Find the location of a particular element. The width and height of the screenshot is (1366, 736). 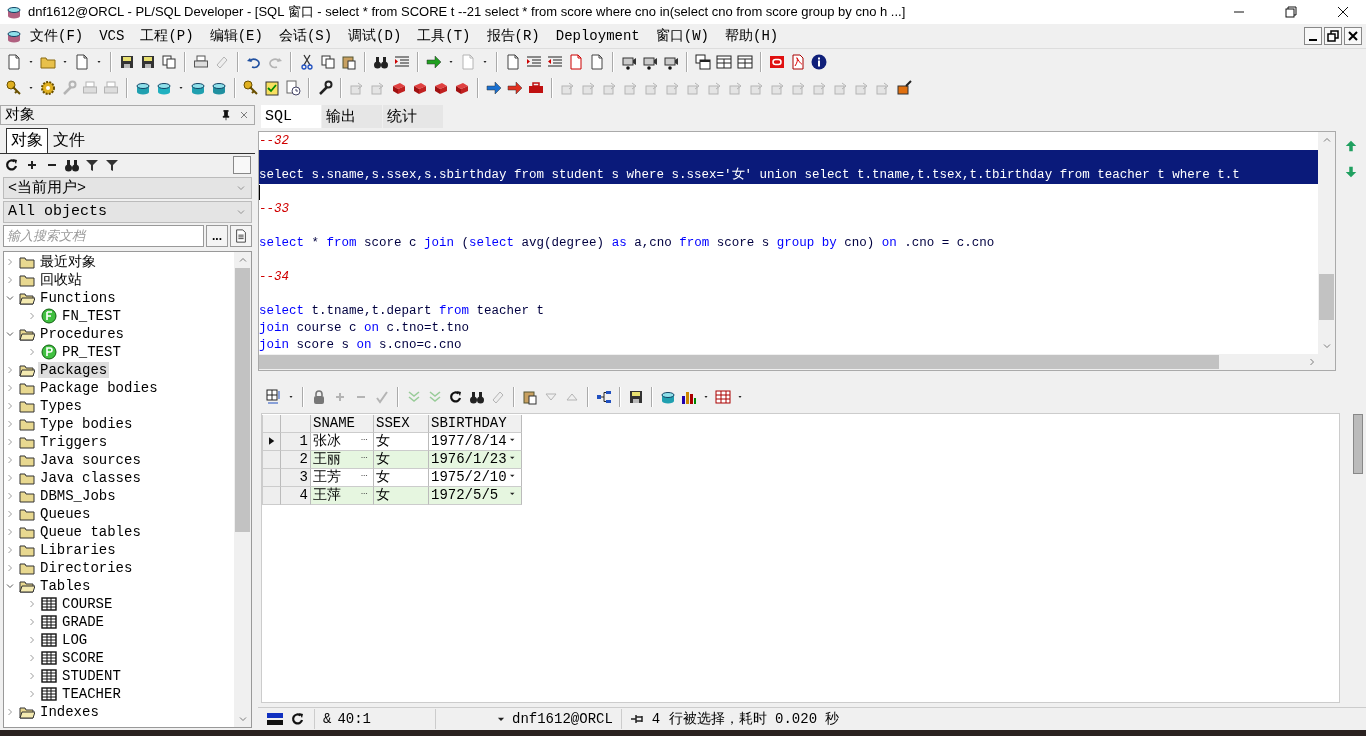

tree-item: Directories is located at coordinates (86, 567).